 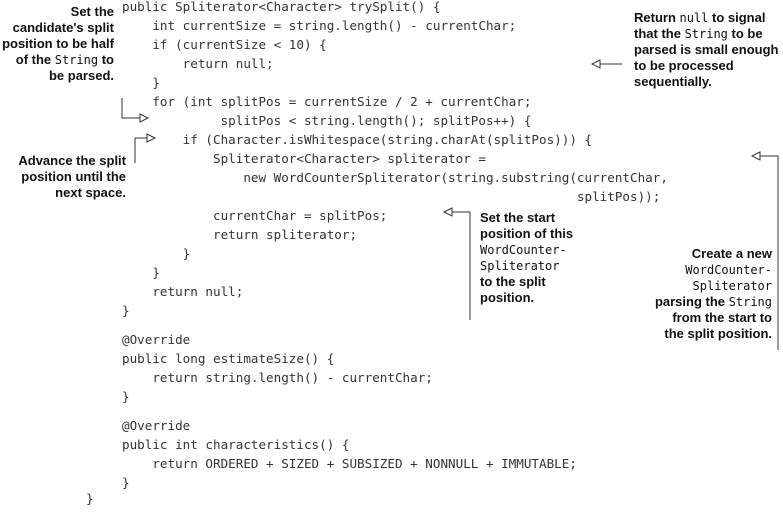 I want to click on annotation-text: to the split, so click(x=513, y=281).